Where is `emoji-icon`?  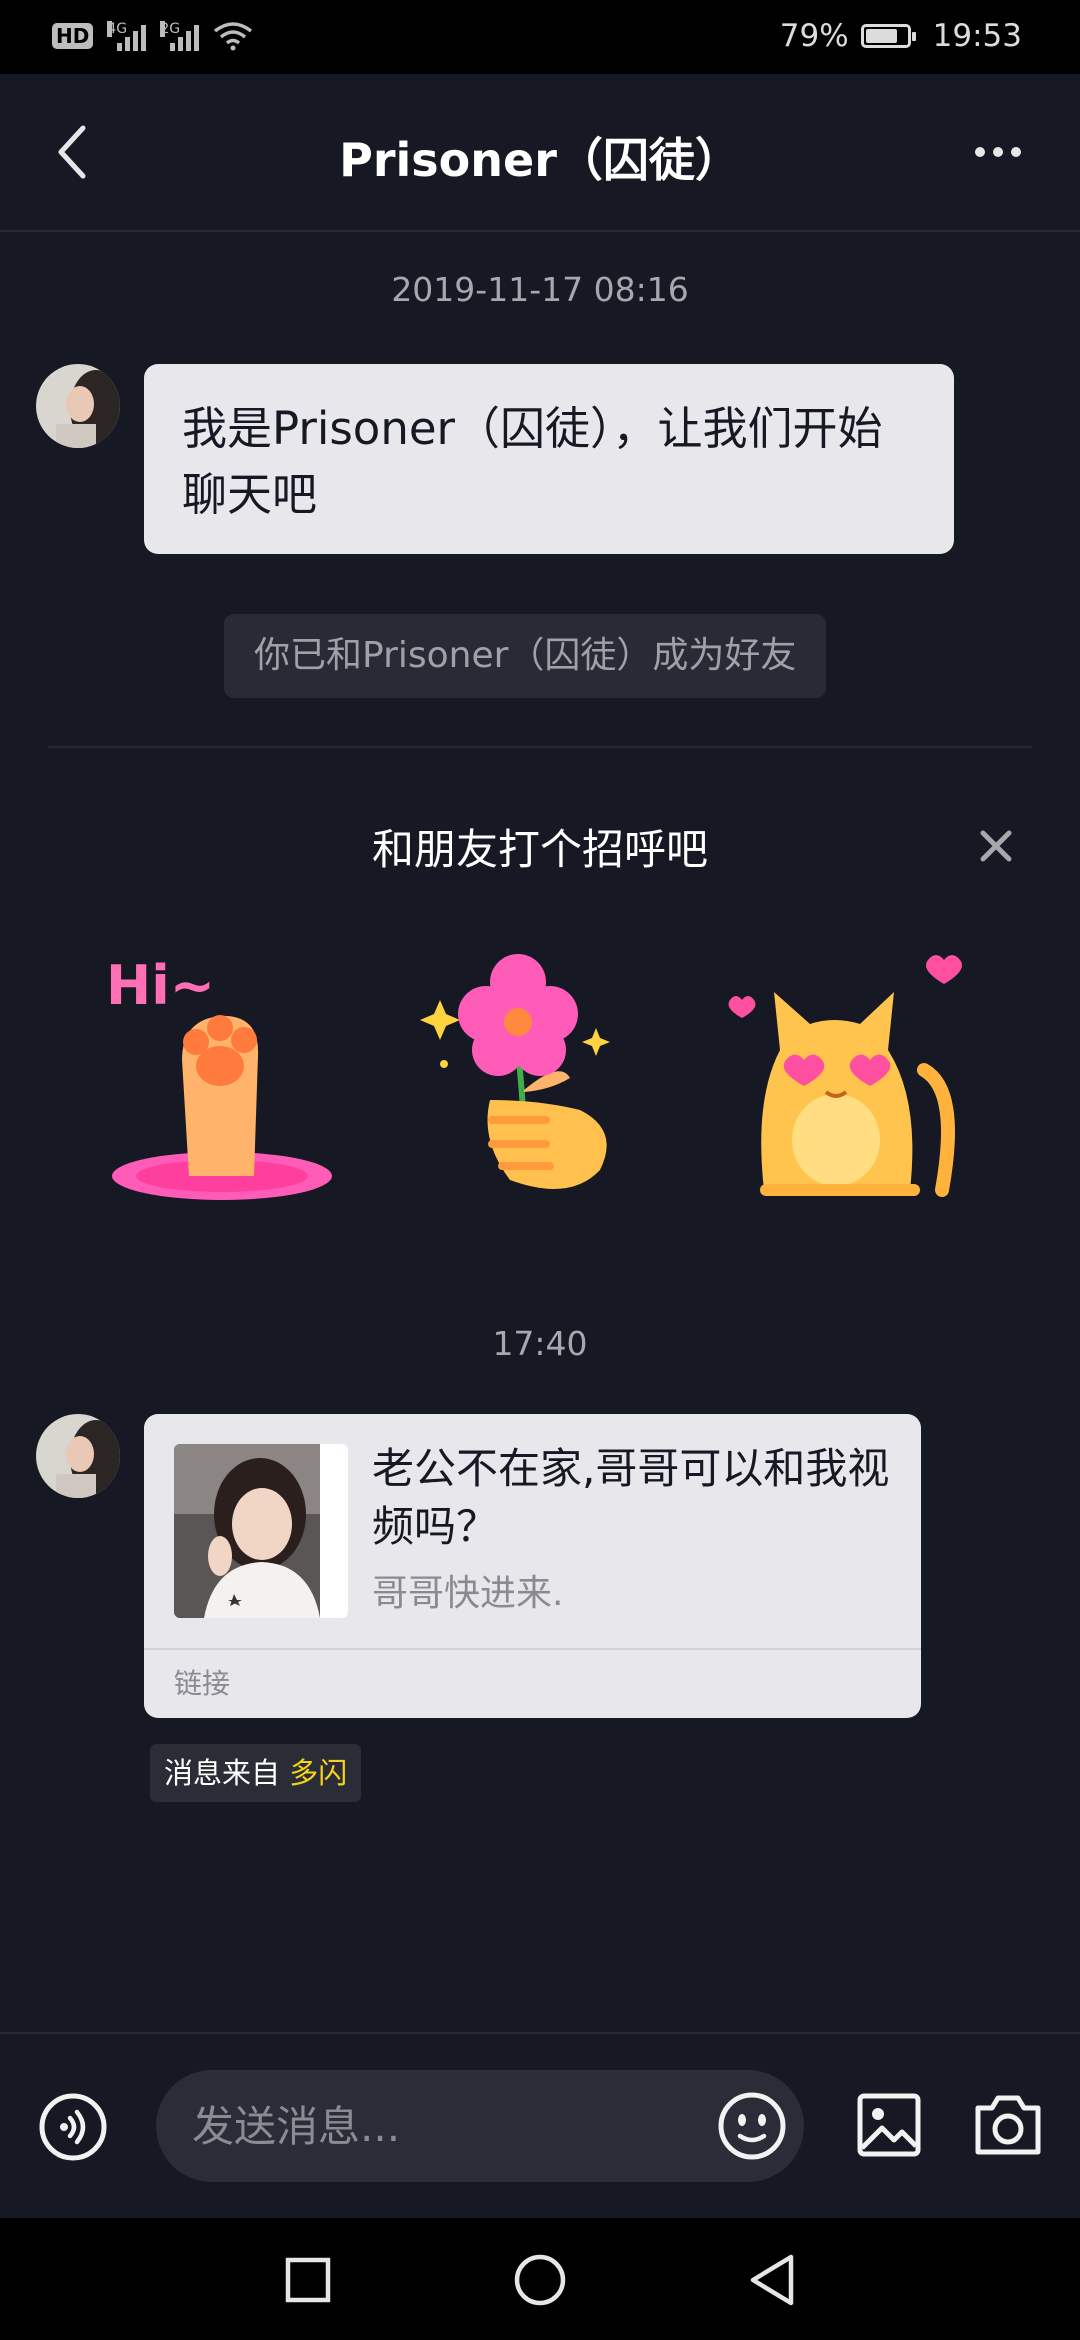
emoji-icon is located at coordinates (752, 2126).